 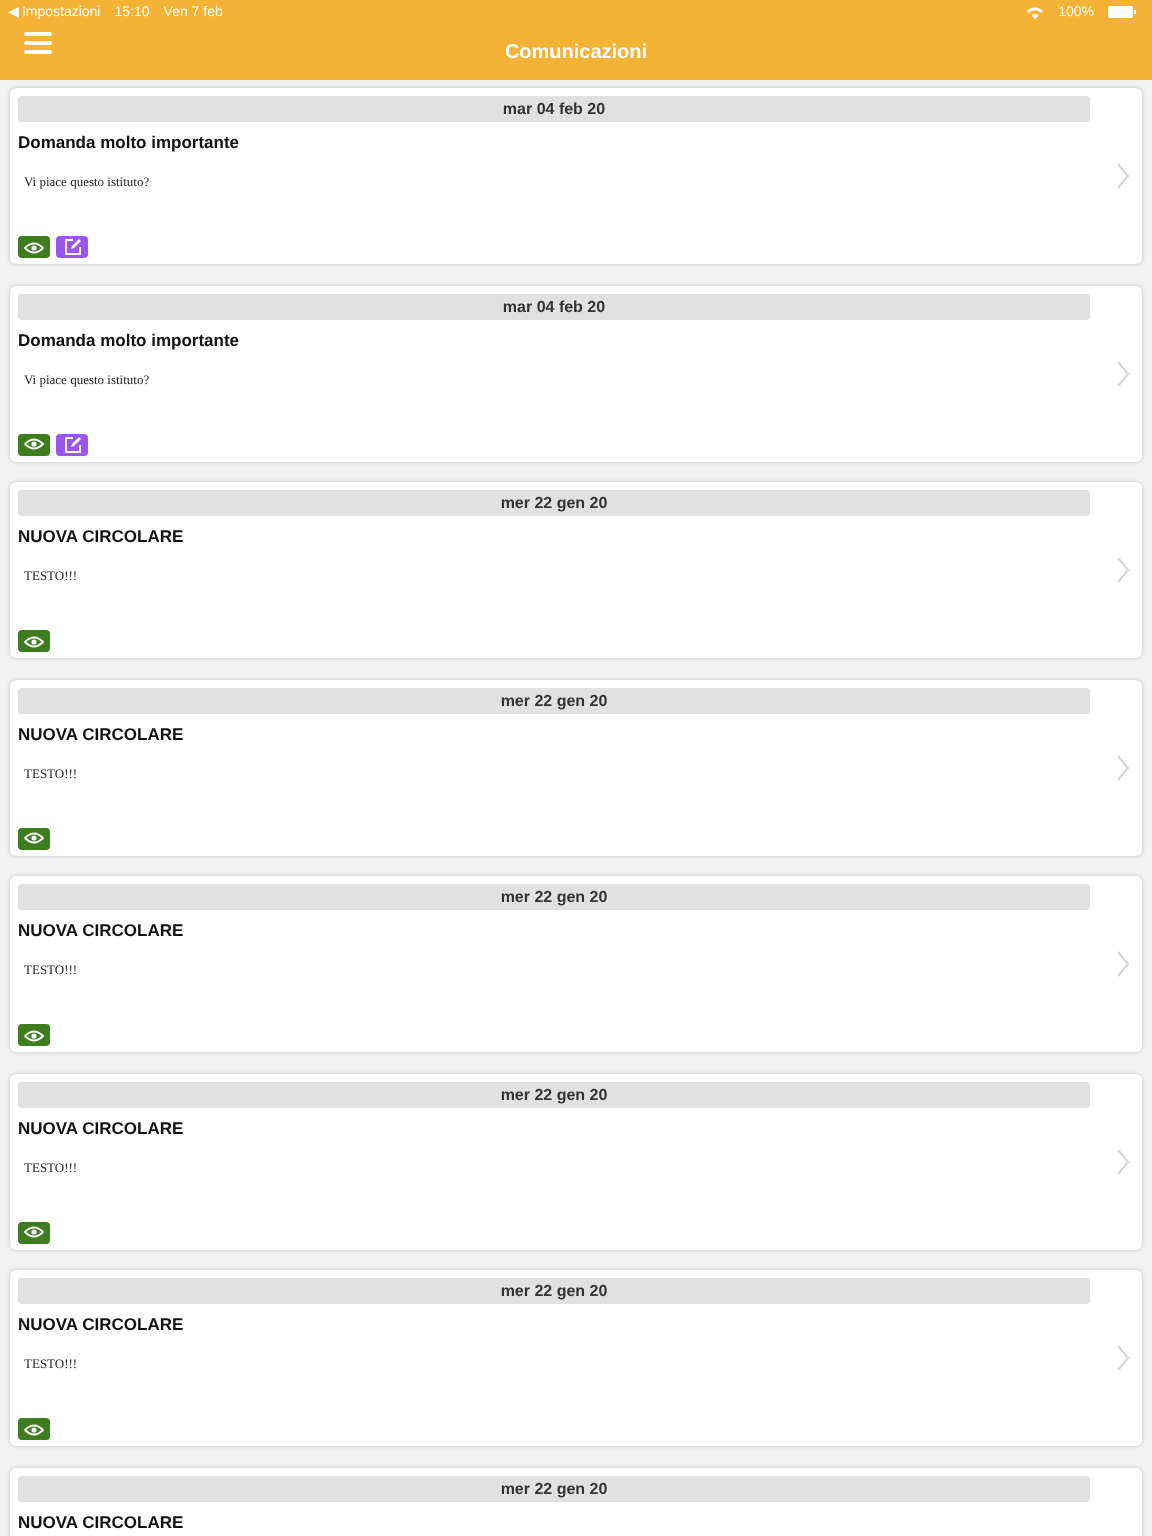 What do you see at coordinates (576, 1501) in the screenshot?
I see `message-card: mer 22 gen 20 NUOVA CIRCOLARE` at bounding box center [576, 1501].